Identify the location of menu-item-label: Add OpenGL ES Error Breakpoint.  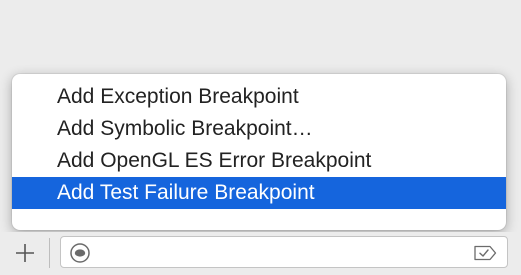
(214, 160).